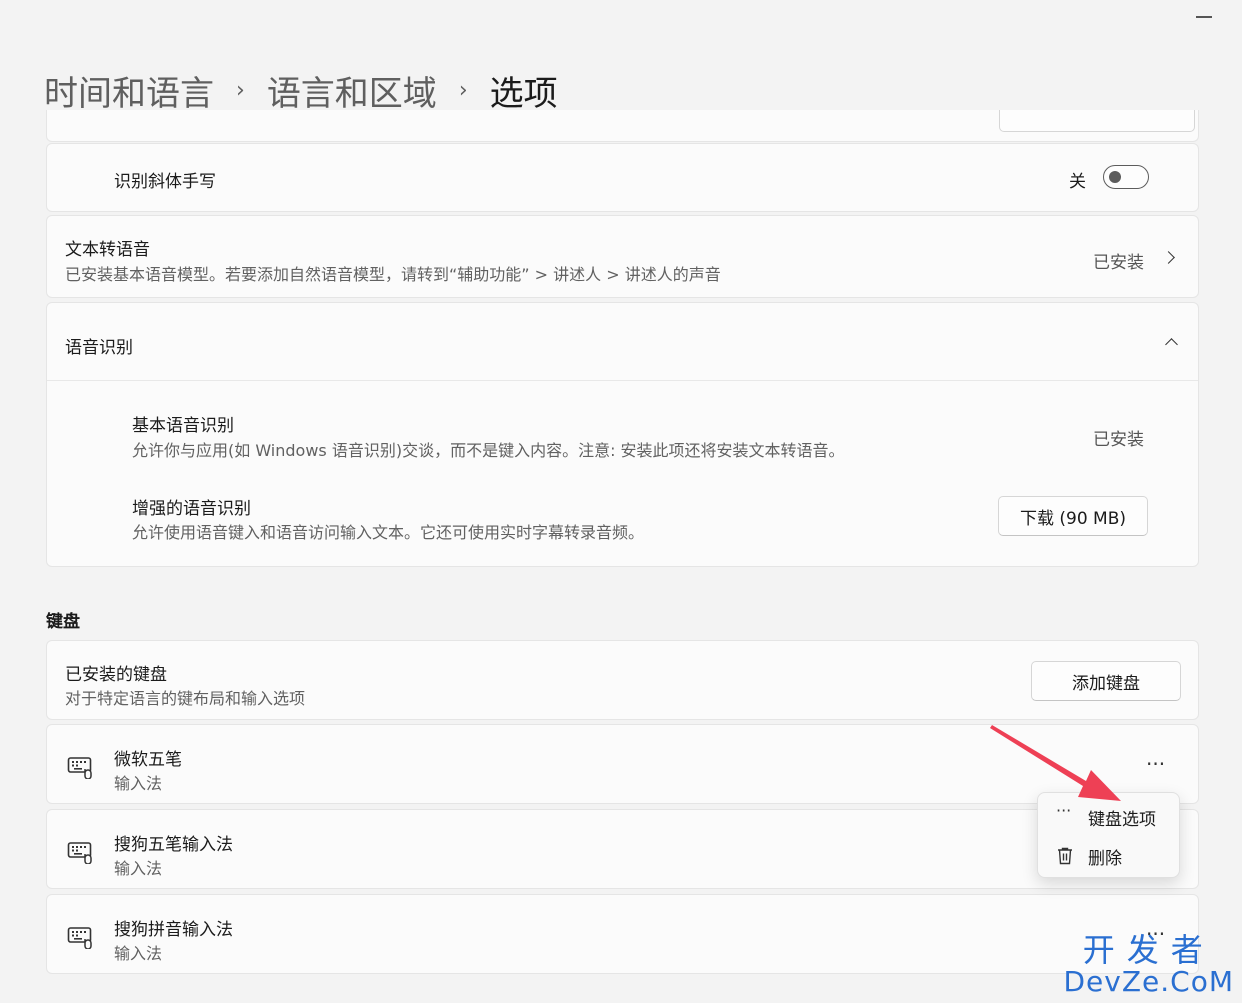 This screenshot has height=1003, width=1242. Describe the element at coordinates (352, 90) in the screenshot. I see `breadcrumb-language-region: 语言和区域` at that location.